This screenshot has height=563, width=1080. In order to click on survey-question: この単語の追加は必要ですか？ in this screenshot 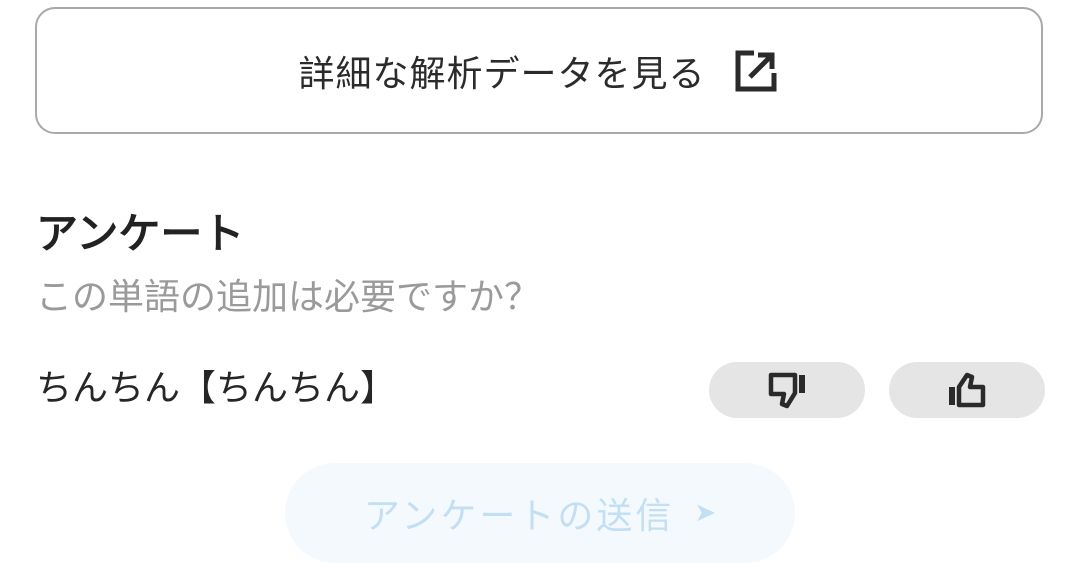, I will do `click(288, 297)`.